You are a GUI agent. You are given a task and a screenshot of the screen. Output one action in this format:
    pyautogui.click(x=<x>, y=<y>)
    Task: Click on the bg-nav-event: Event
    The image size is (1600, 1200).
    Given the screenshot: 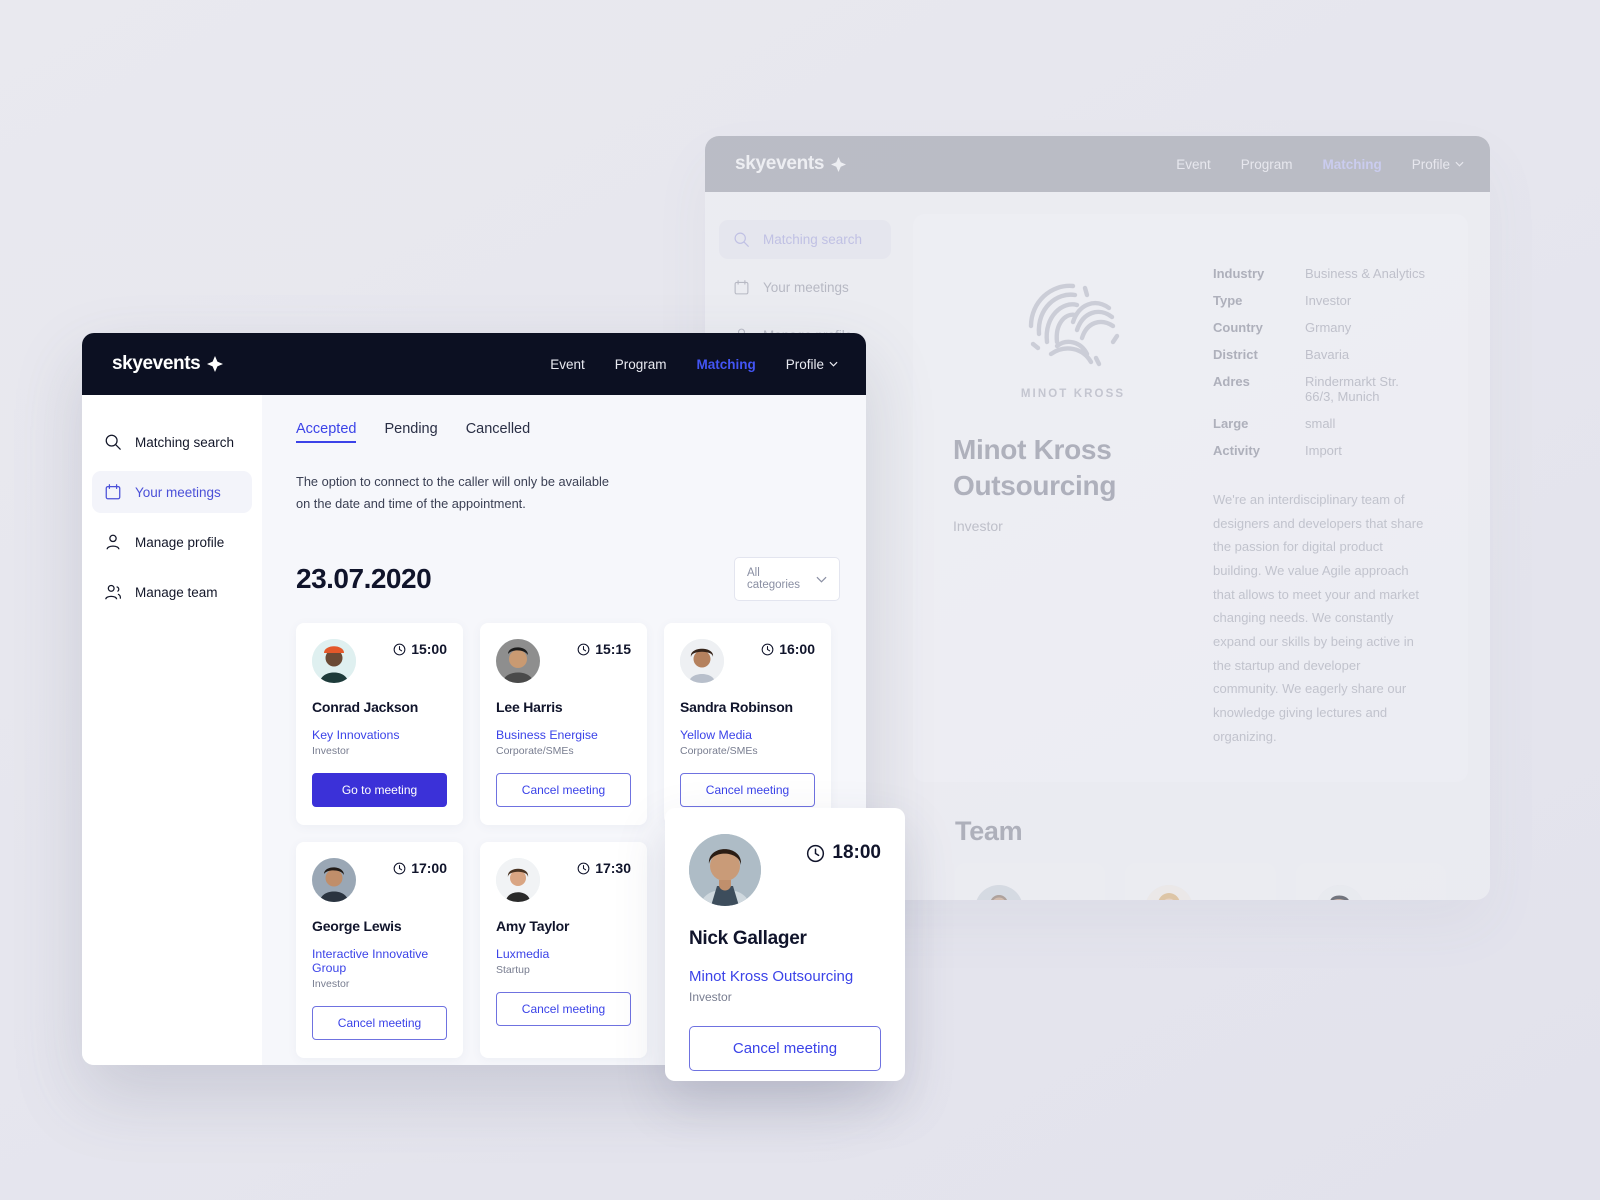 What is the action you would take?
    pyautogui.click(x=1193, y=164)
    